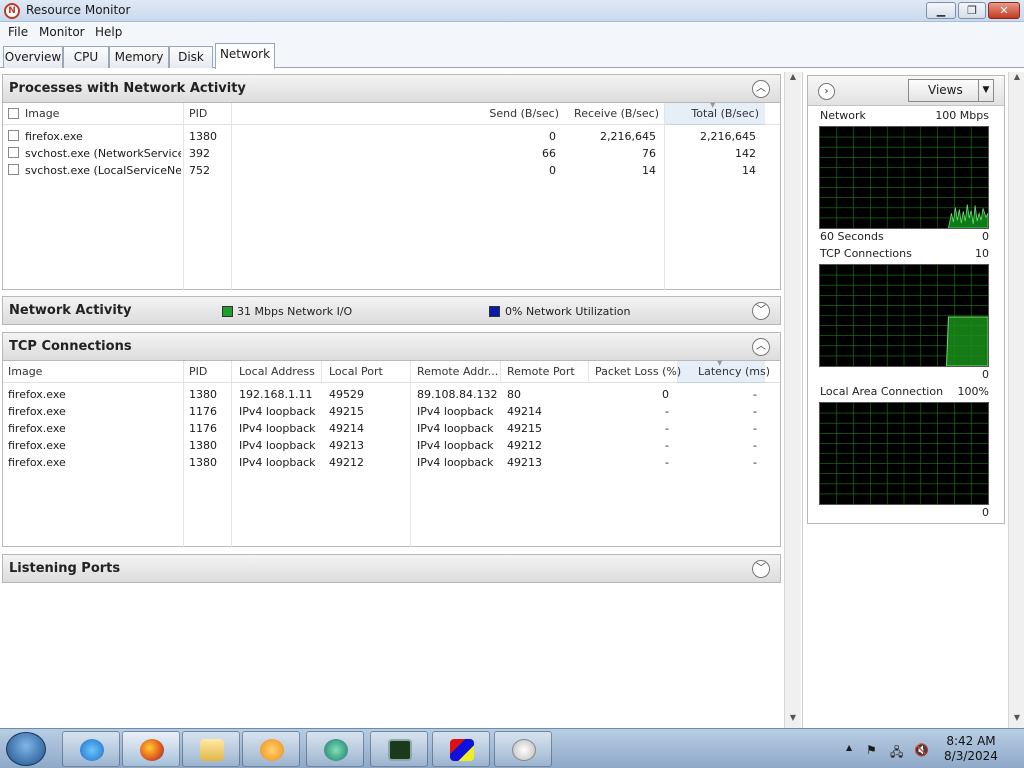 The image size is (1024, 768). I want to click on tab-overview: Overview, so click(33, 57).